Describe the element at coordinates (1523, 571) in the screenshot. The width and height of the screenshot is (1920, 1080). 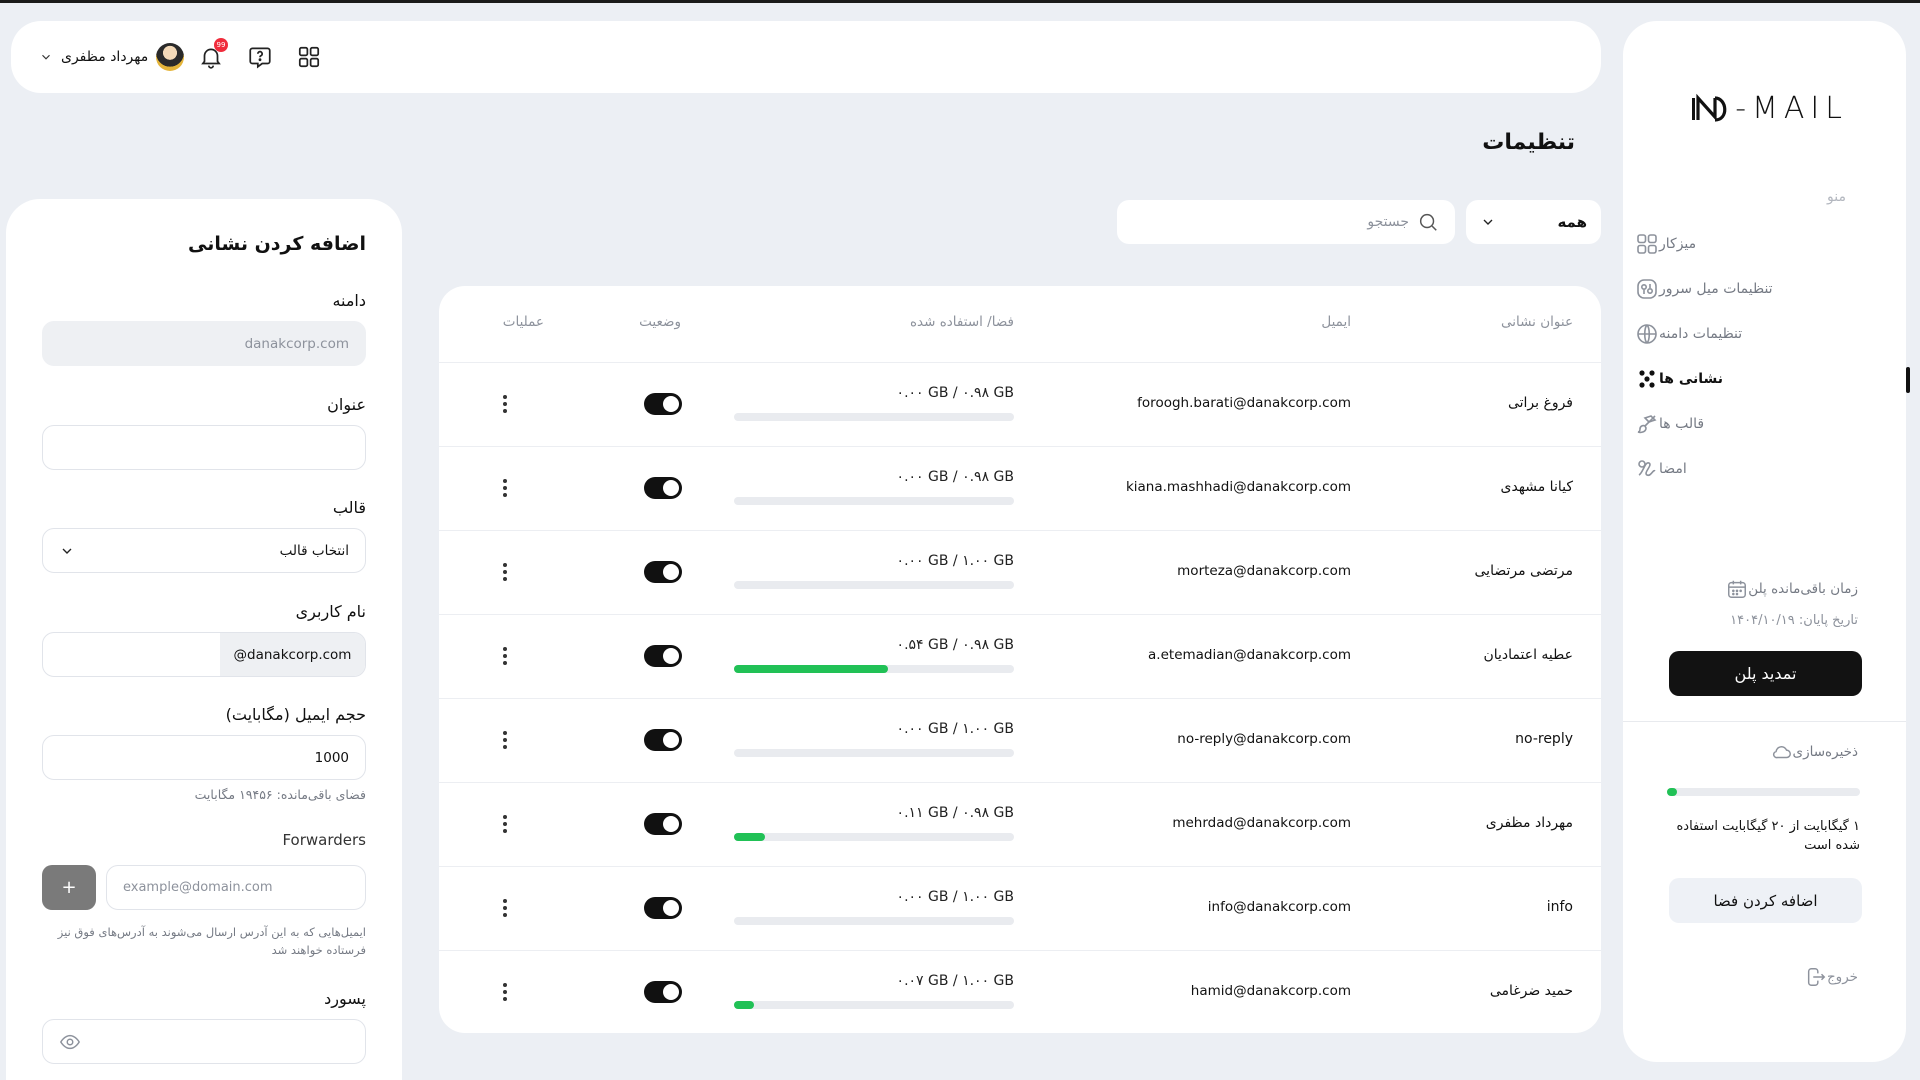
I see `address-title: مرتضی مرتضایی` at that location.